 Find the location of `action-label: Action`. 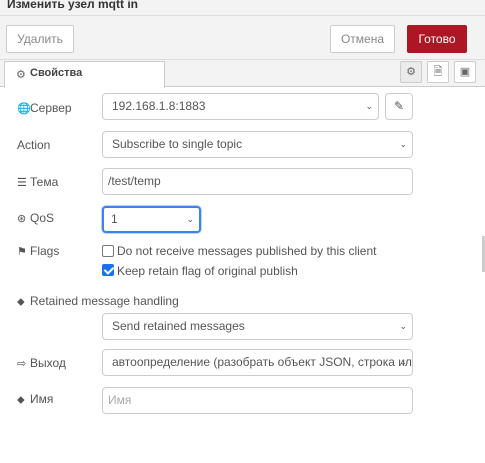

action-label: Action is located at coordinates (33, 145).